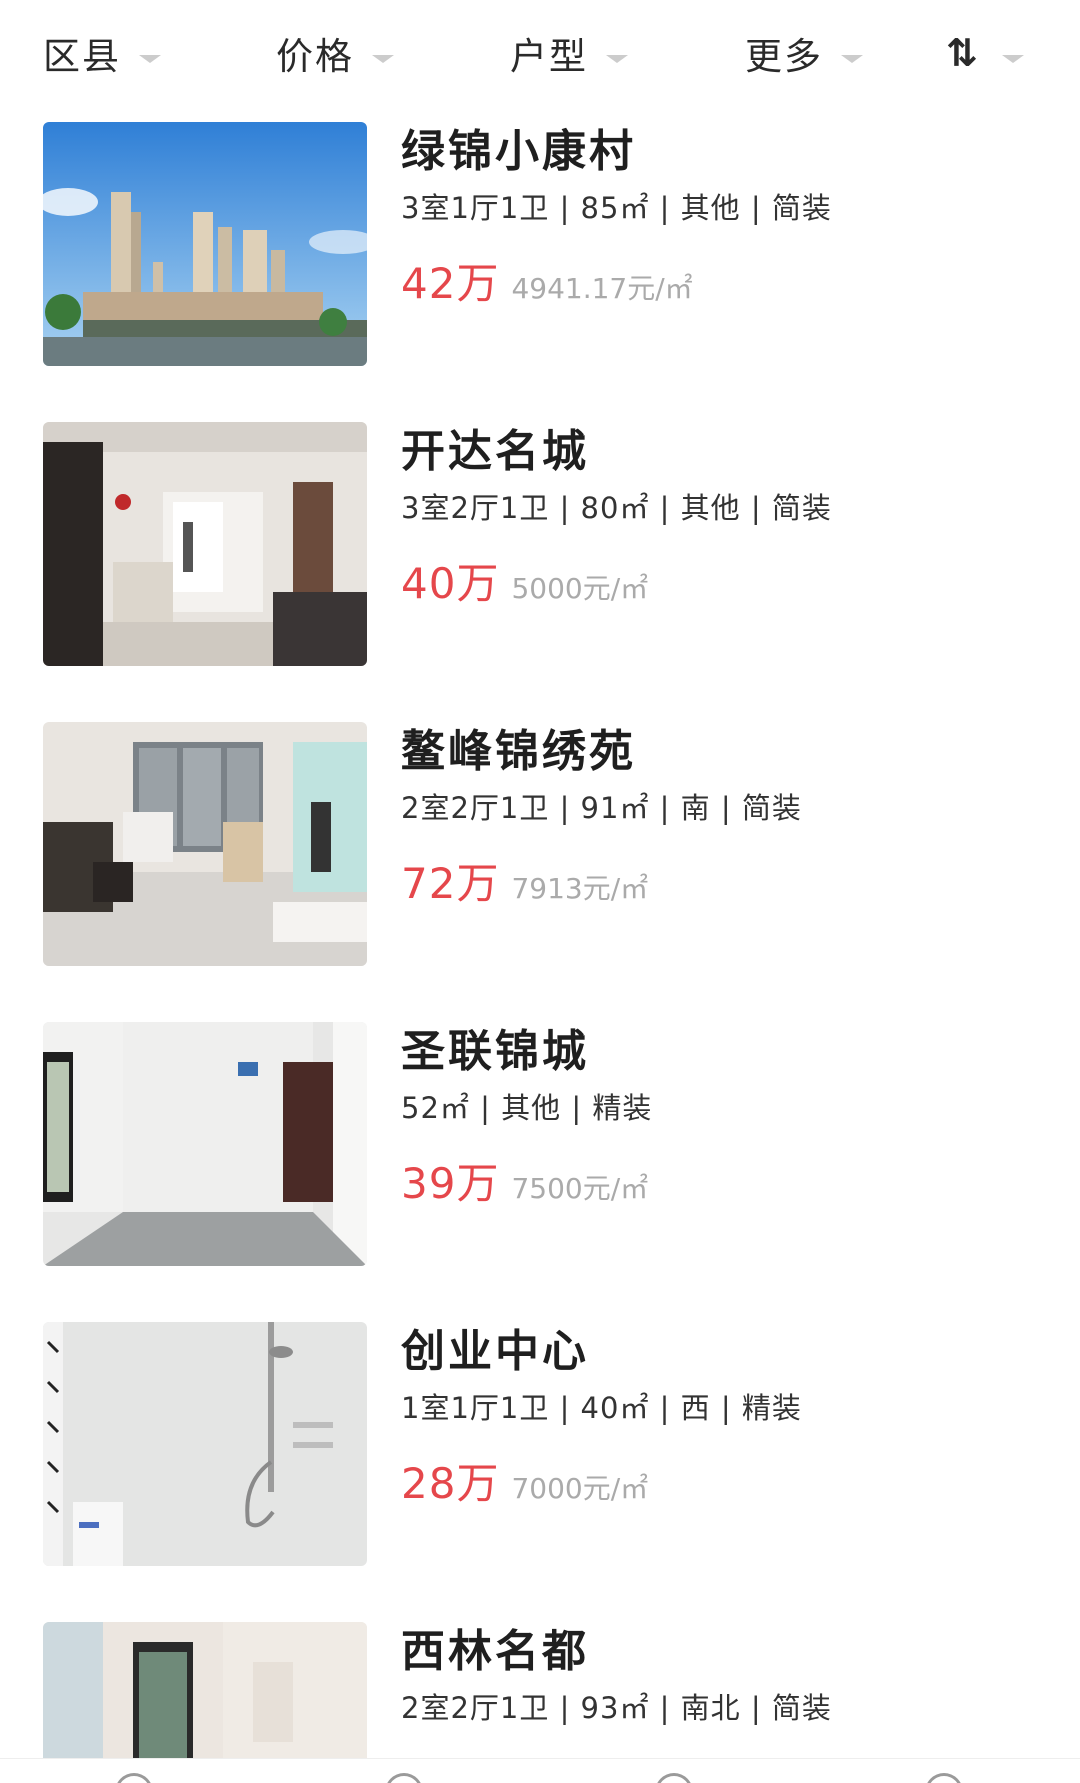 This screenshot has width=1080, height=1783. What do you see at coordinates (721, 1179) in the screenshot?
I see `price-row: 39万 7500元/㎡` at bounding box center [721, 1179].